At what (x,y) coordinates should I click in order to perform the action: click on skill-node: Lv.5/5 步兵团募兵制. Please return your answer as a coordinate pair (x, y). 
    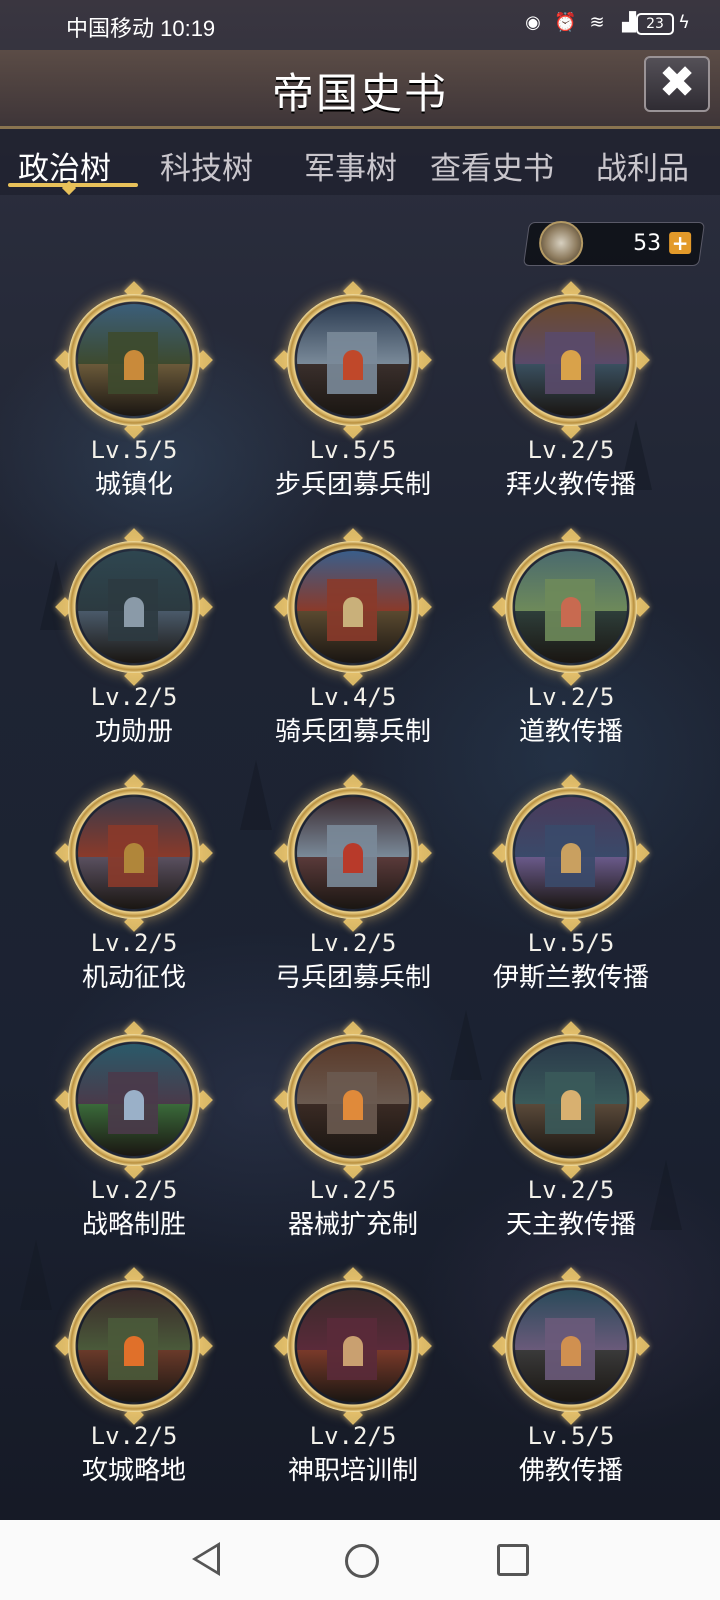
    Looking at the image, I should click on (353, 395).